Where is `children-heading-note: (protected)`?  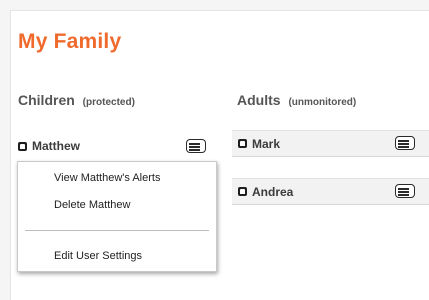
children-heading-note: (protected) is located at coordinates (108, 102).